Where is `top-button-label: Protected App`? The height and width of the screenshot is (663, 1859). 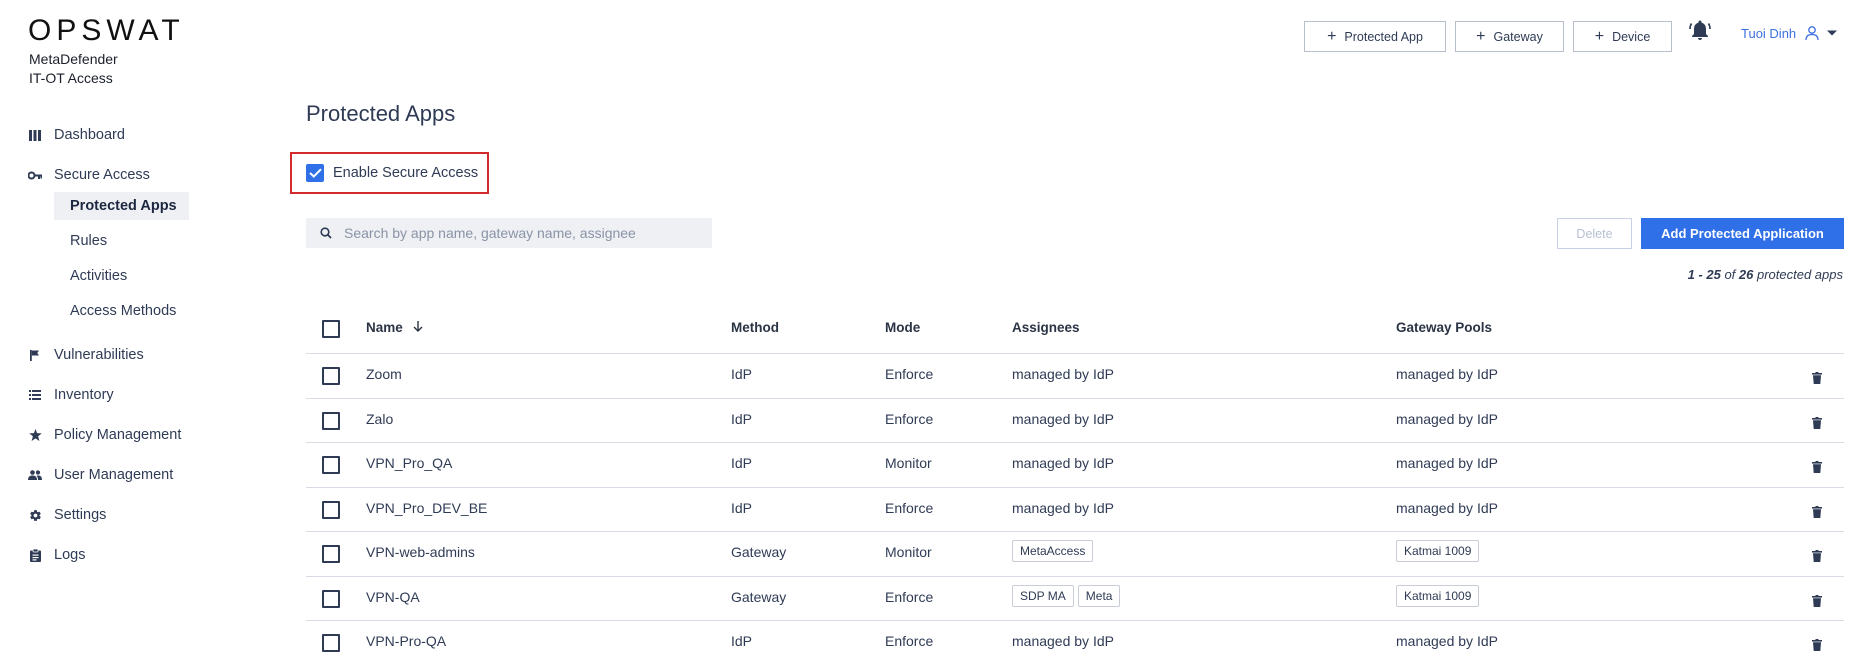
top-button-label: Protected App is located at coordinates (1383, 36).